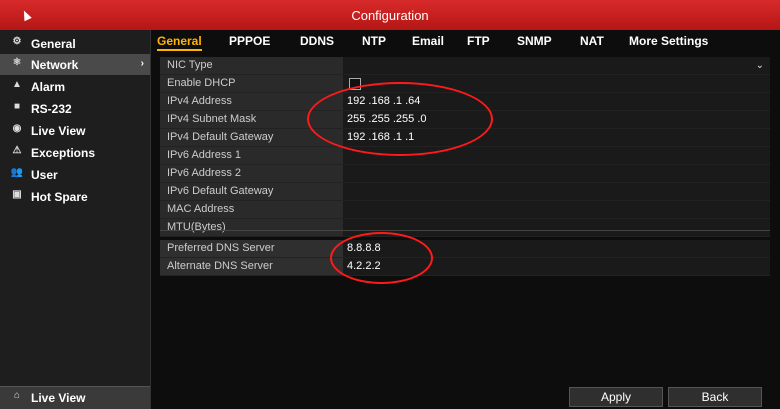 The width and height of the screenshot is (780, 409). What do you see at coordinates (556, 266) in the screenshot?
I see `alternate-dns-input: 4.2.2.2` at bounding box center [556, 266].